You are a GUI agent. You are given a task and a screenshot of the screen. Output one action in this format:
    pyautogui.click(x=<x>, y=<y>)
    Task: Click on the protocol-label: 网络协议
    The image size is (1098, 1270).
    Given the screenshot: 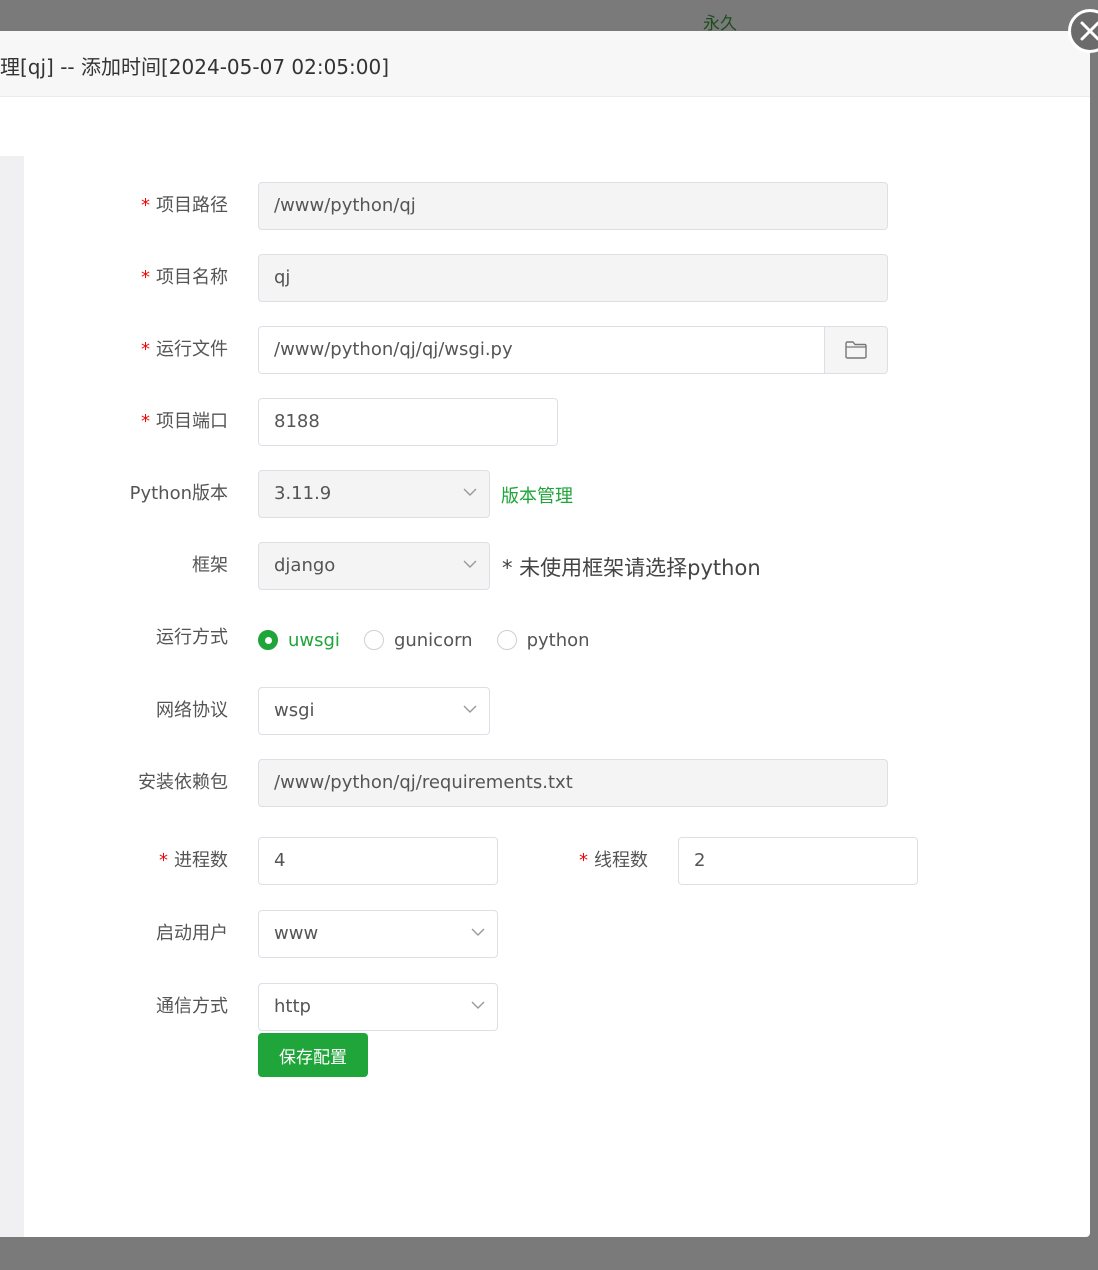 What is the action you would take?
    pyautogui.click(x=192, y=710)
    